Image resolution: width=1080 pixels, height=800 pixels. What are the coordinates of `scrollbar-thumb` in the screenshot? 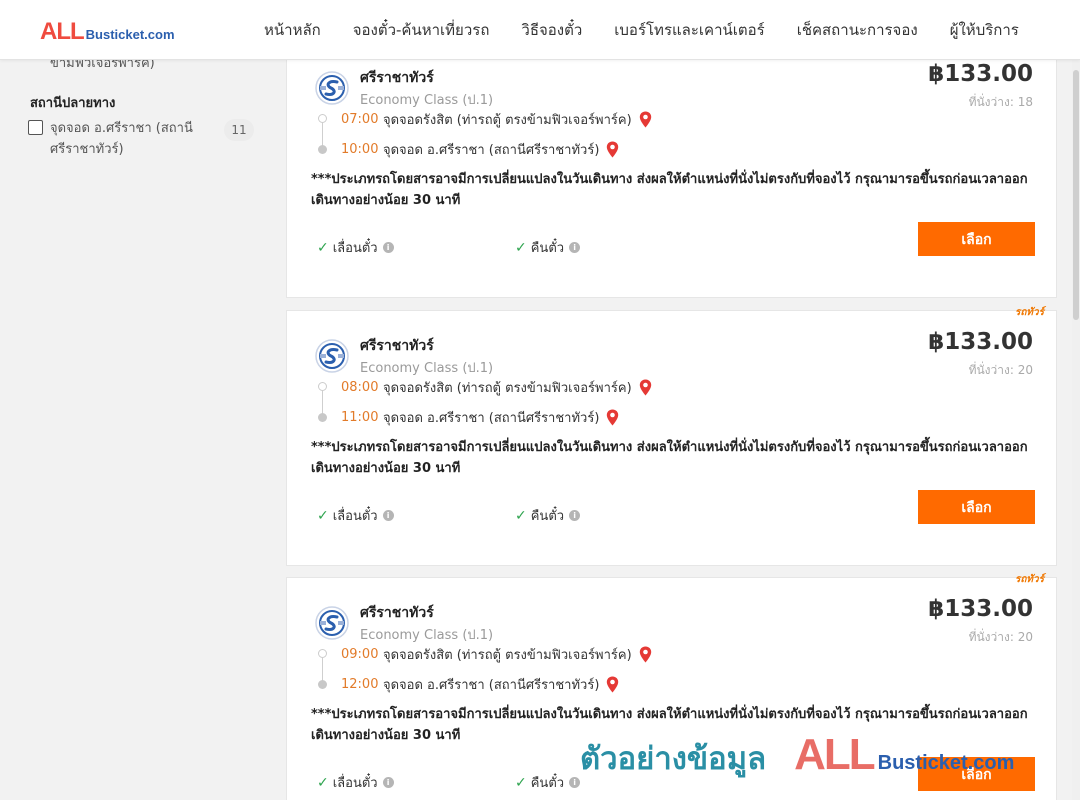 It's located at (1076, 195).